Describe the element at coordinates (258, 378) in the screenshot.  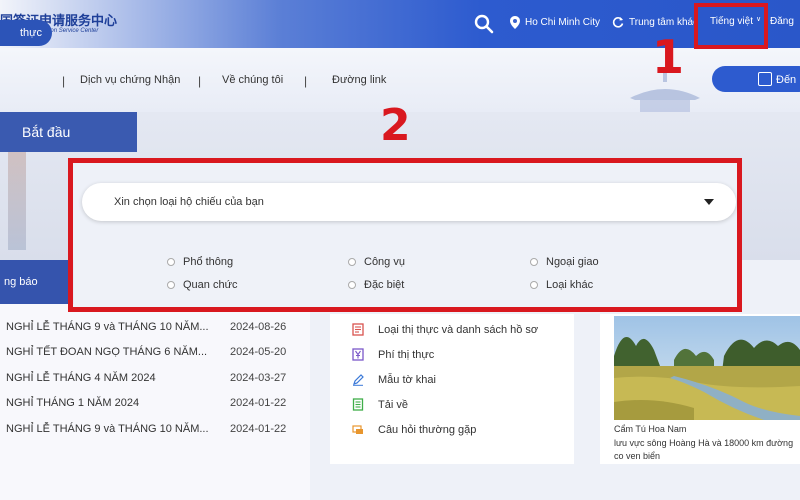
I see `notice-item-date: 2024-03-27` at that location.